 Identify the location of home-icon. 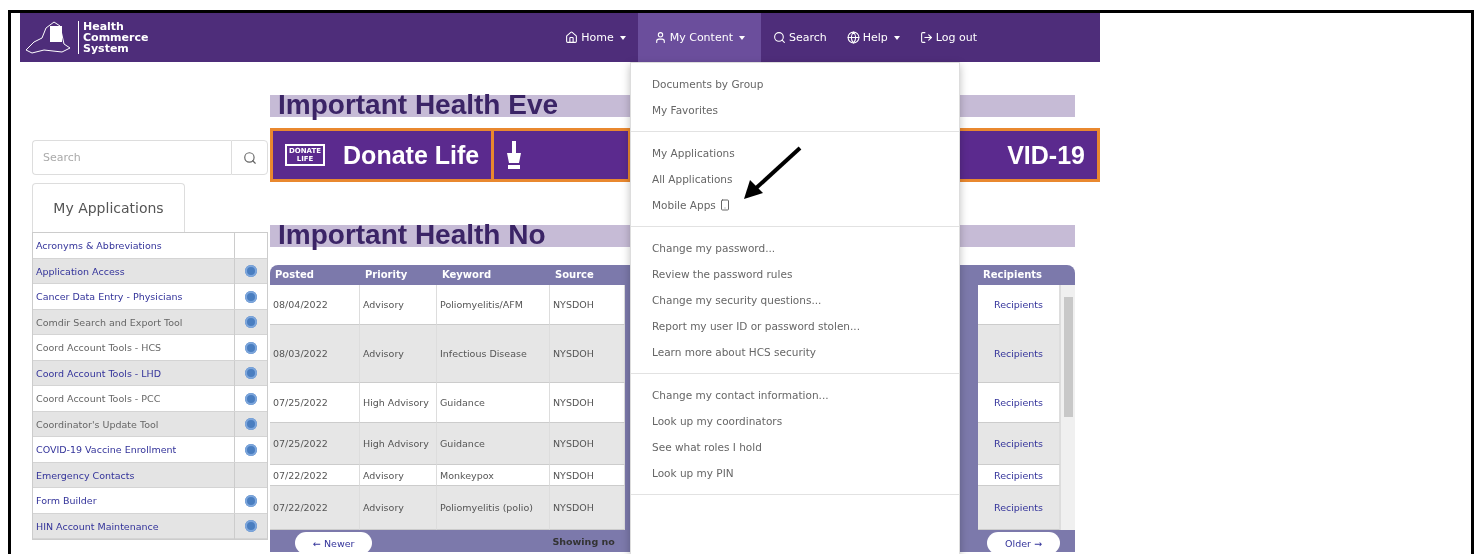
(572, 37).